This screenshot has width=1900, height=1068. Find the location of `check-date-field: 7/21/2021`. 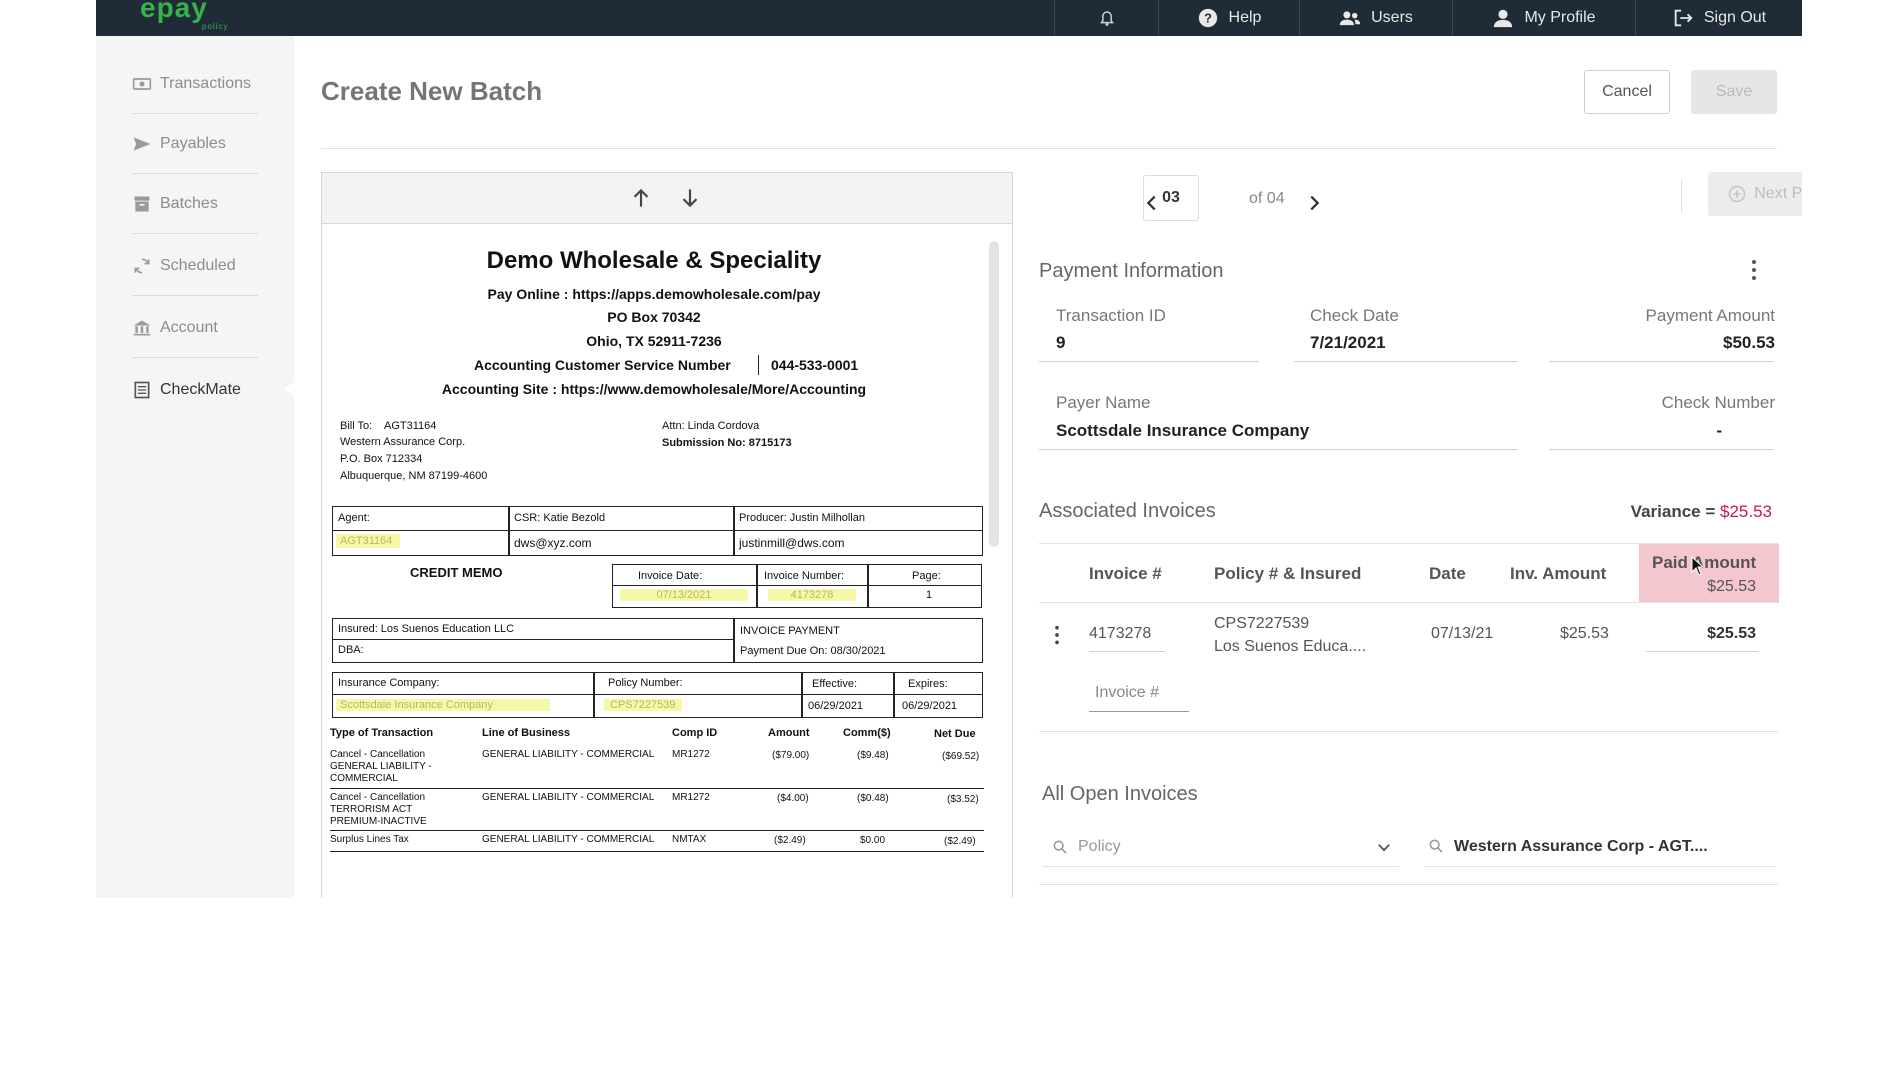

check-date-field: 7/21/2021 is located at coordinates (1348, 343).